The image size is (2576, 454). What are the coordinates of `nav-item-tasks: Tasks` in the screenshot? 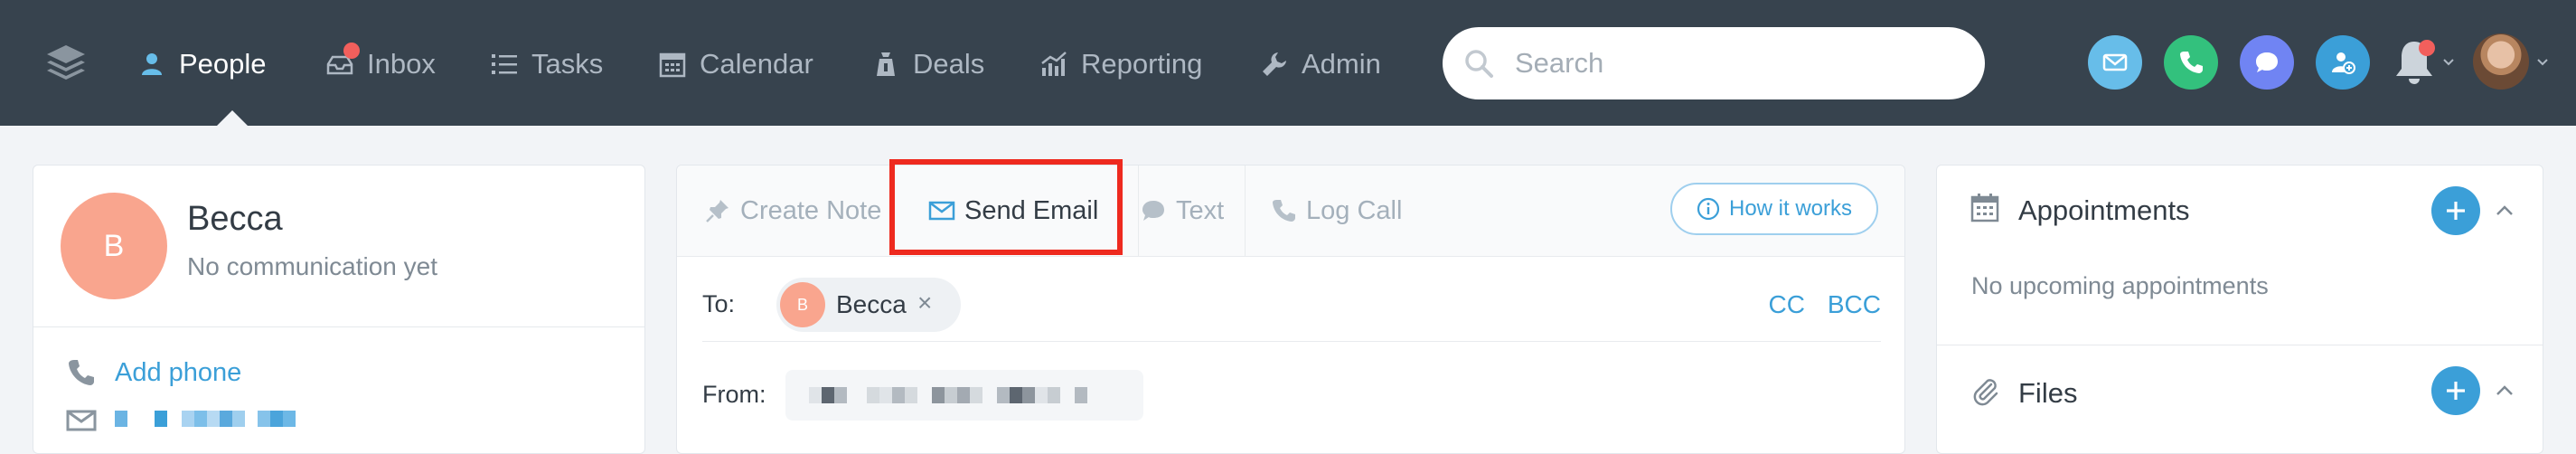 It's located at (547, 64).